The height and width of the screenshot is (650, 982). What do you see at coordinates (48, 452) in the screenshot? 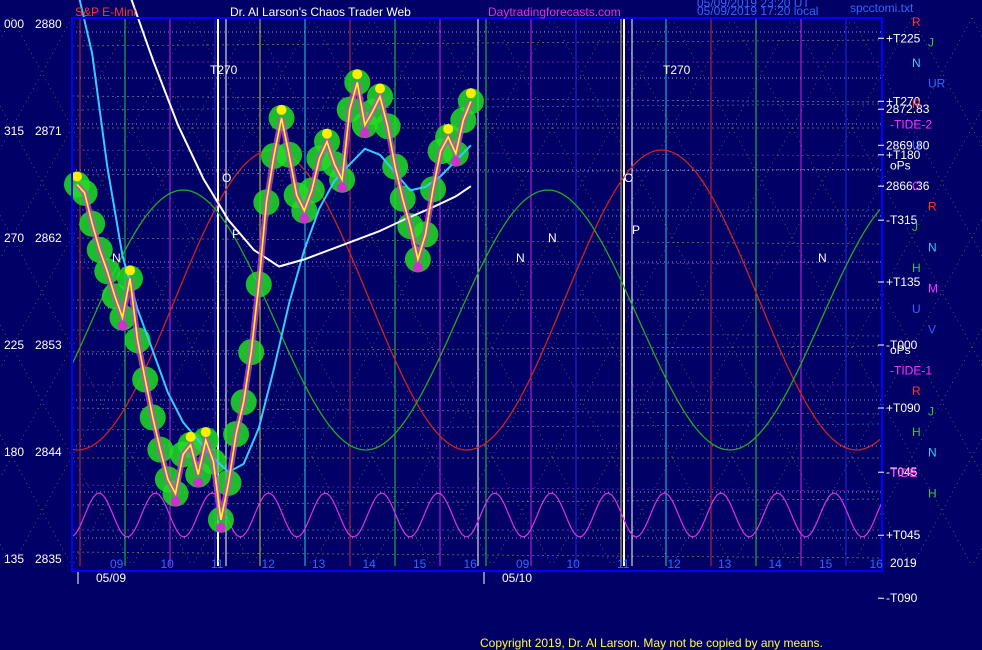
I see `price-tick-label: 2844` at bounding box center [48, 452].